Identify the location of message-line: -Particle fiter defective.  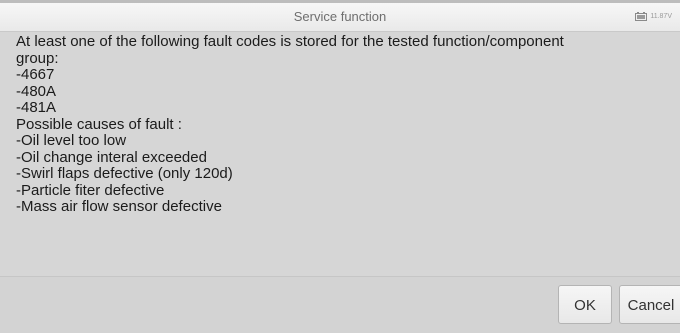
(90, 190).